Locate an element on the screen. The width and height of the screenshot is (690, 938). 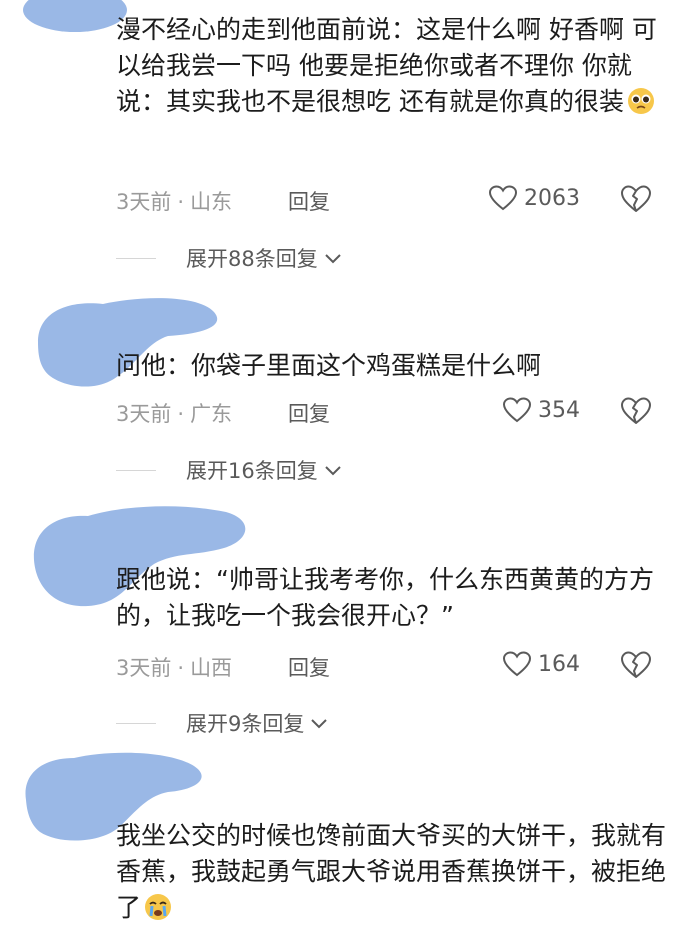
expand-replies-button: 展开9条回复 is located at coordinates (222, 723).